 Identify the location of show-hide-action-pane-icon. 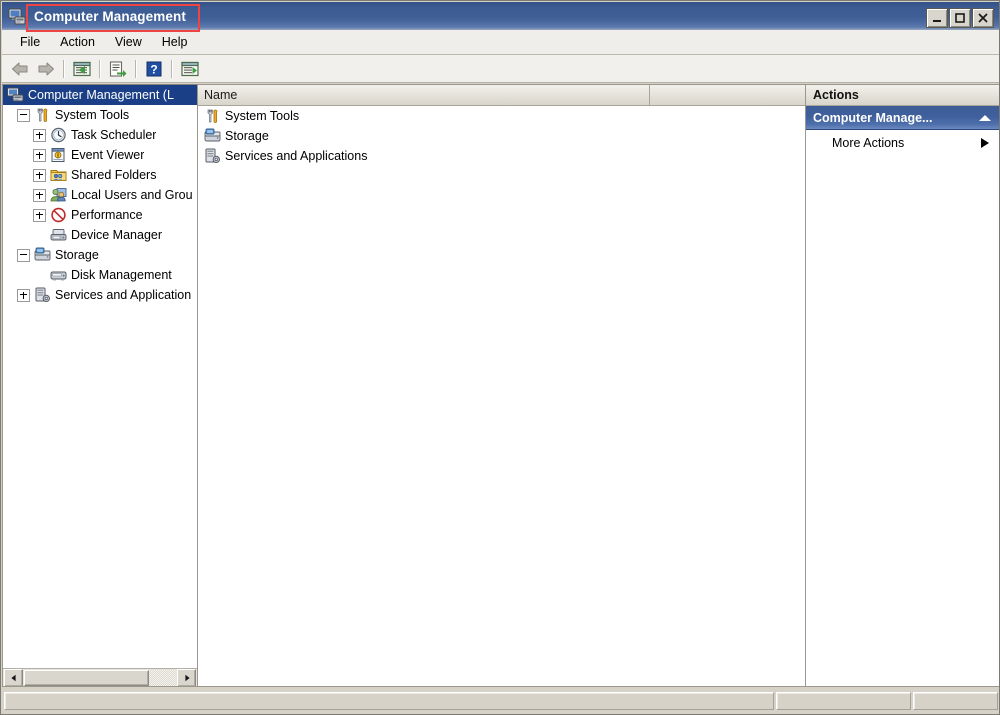
(190, 69).